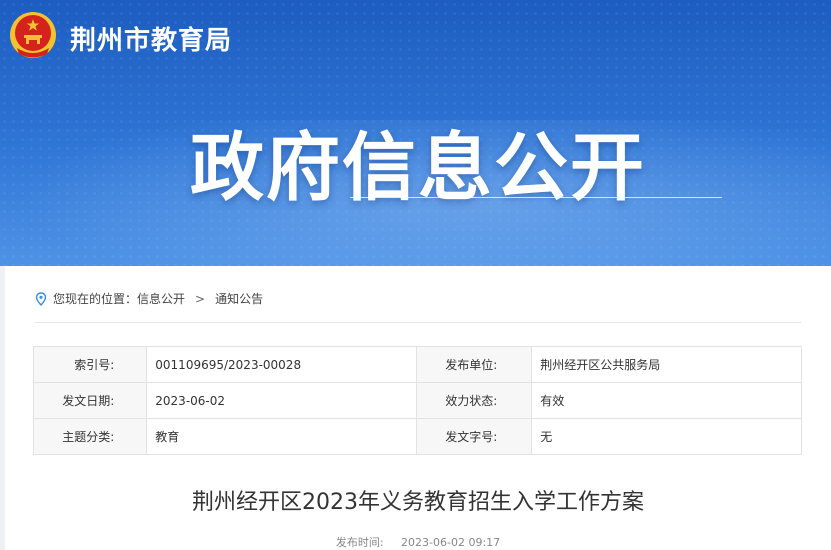 The image size is (831, 550). Describe the element at coordinates (41, 298) in the screenshot. I see `location-pin-icon` at that location.